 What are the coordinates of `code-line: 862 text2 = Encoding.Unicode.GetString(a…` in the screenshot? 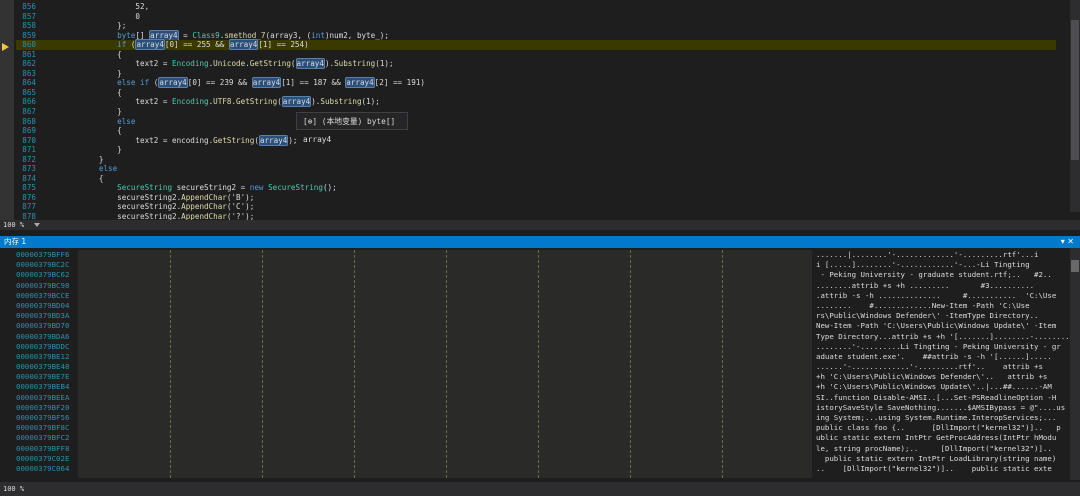 It's located at (536, 64).